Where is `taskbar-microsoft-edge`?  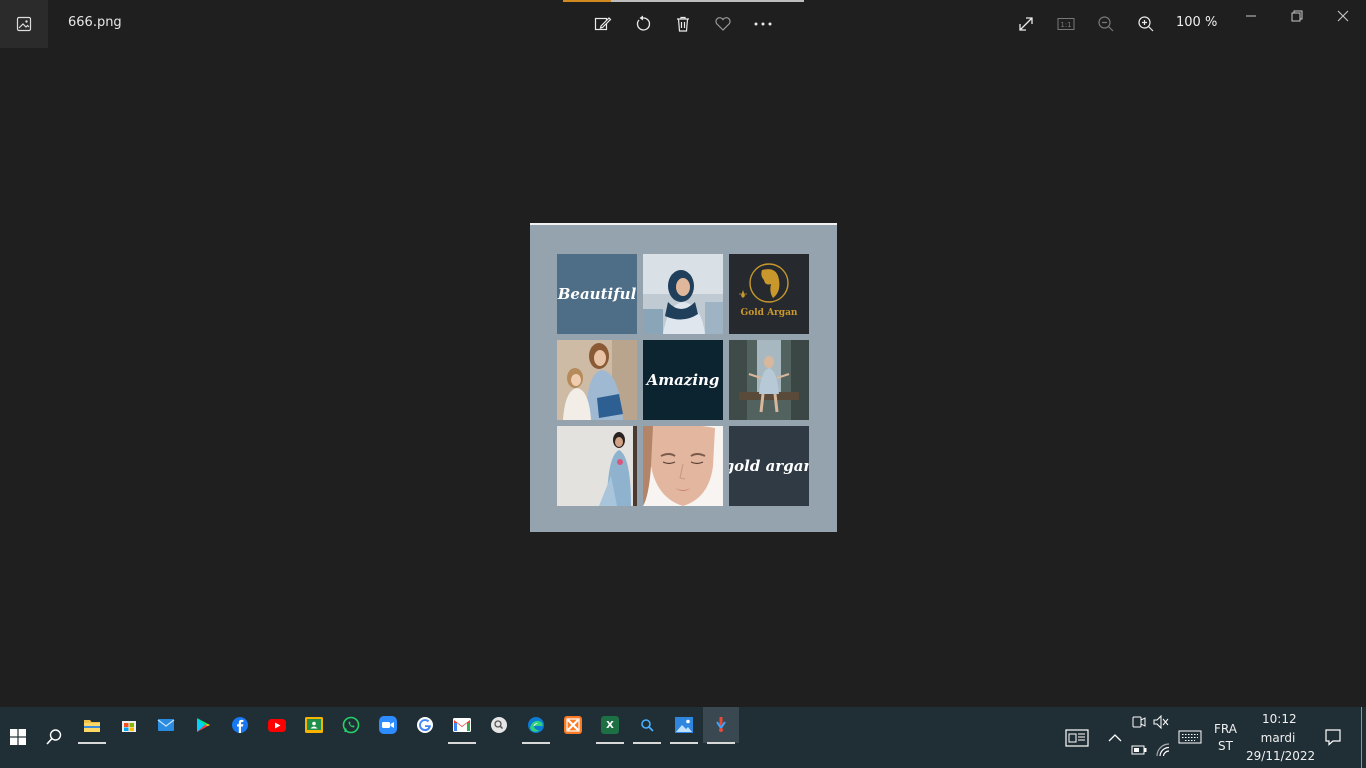
taskbar-microsoft-edge is located at coordinates (536, 725).